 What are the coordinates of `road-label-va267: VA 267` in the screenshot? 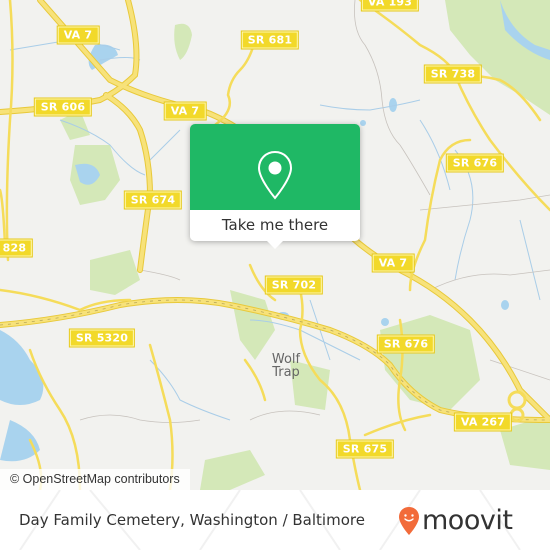 It's located at (483, 422).